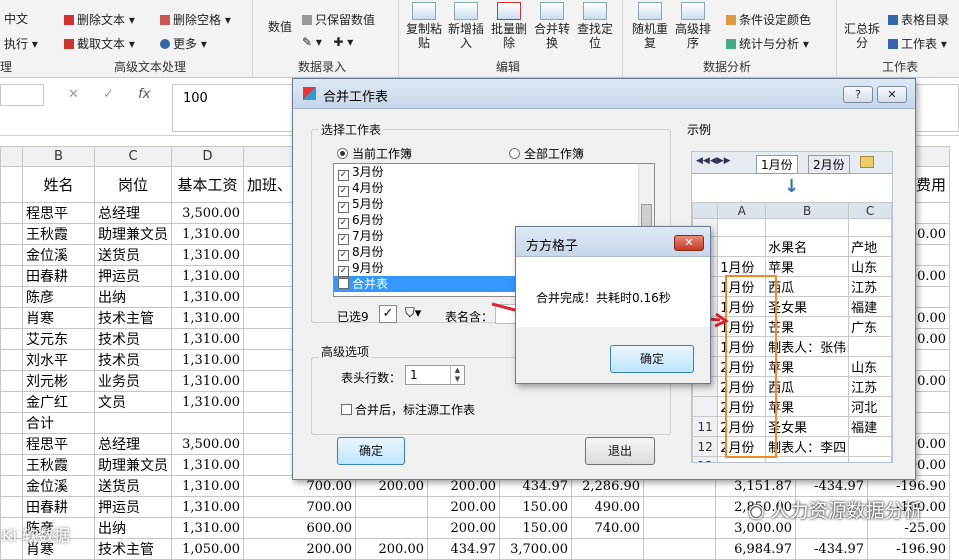  Describe the element at coordinates (338, 19) in the screenshot. I see `ribbon-keep-numbers: 只保留数值` at that location.